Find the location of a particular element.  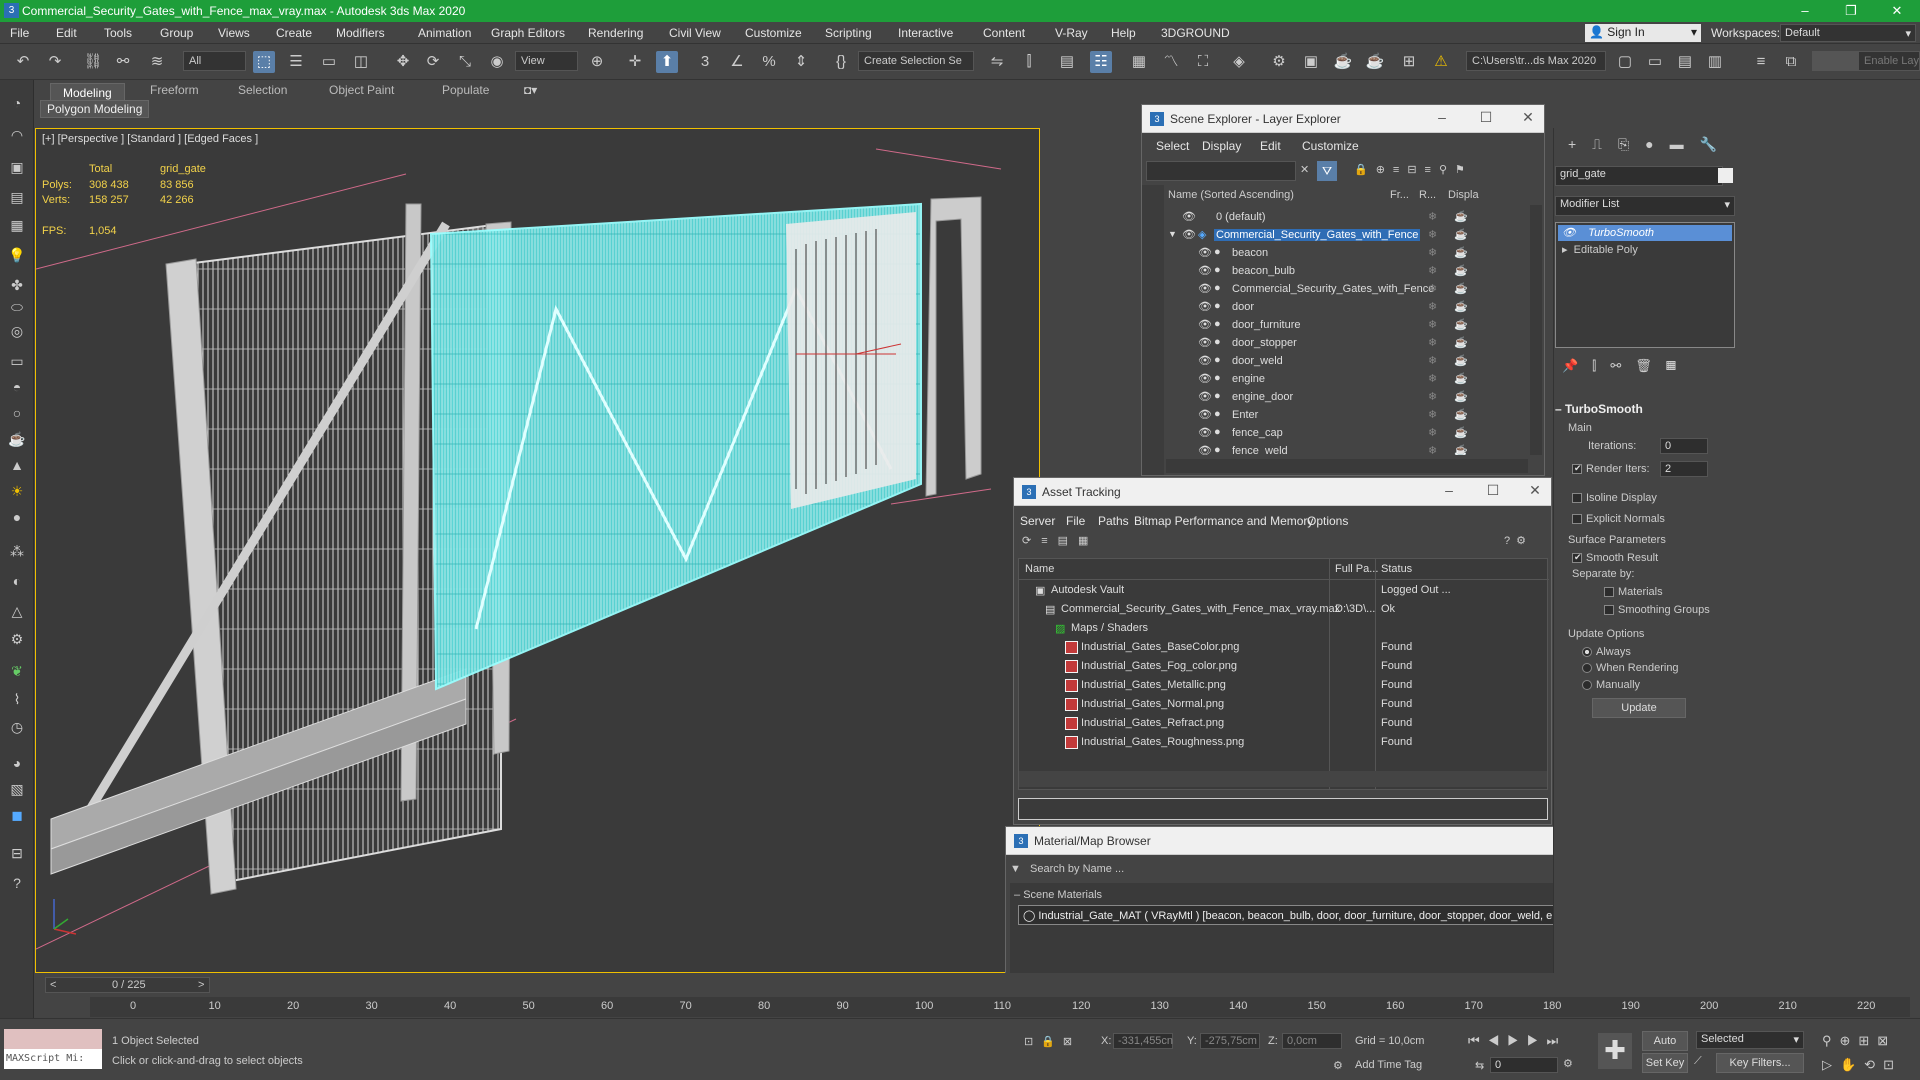

close-icon: ✕ is located at coordinates (1535, 490).